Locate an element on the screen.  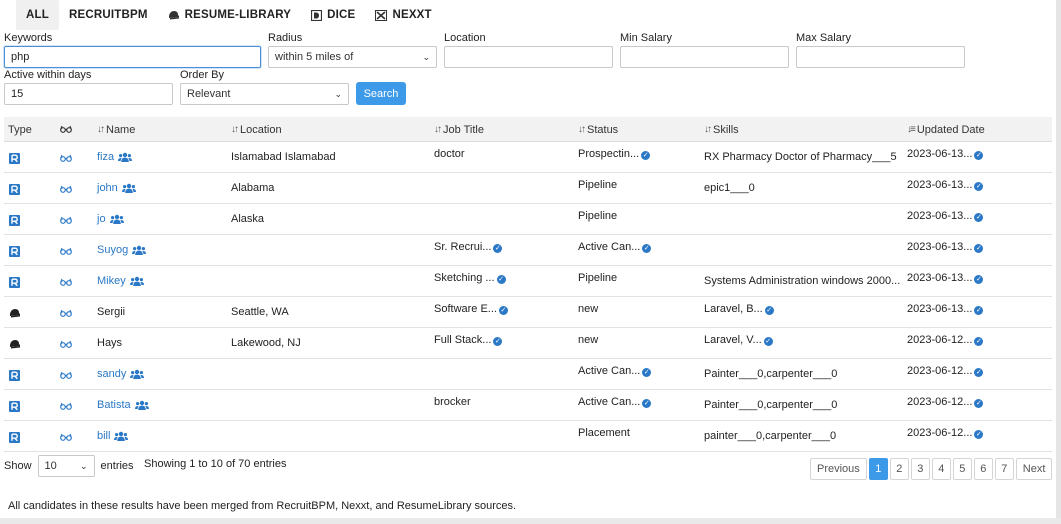
page-button-3: 3 is located at coordinates (920, 469).